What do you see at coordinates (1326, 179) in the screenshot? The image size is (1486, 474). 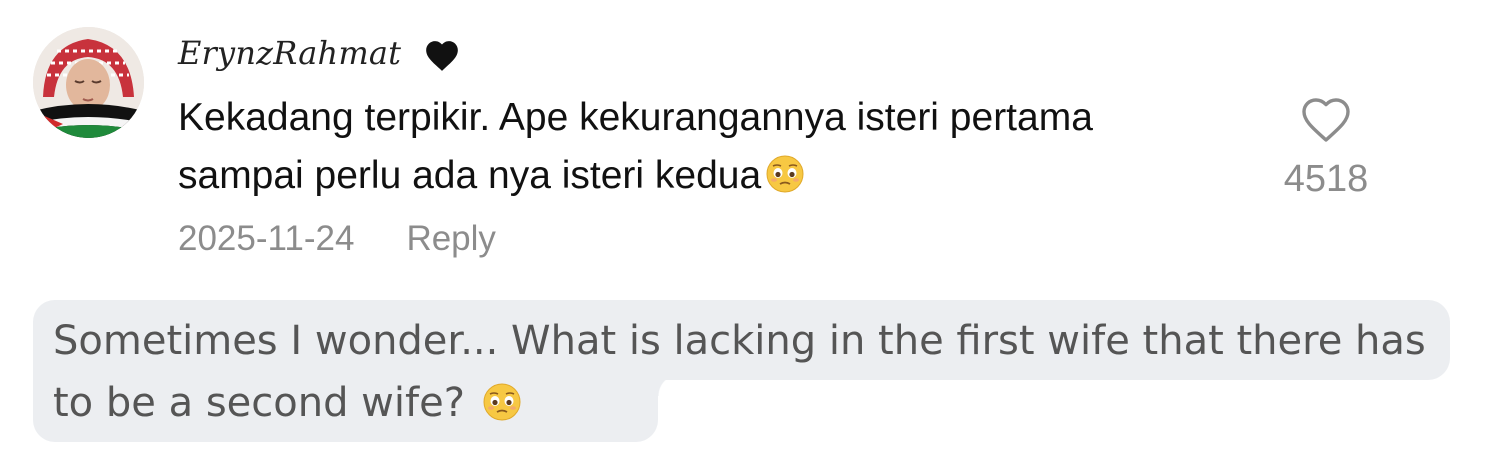 I see `like-count: 4518` at bounding box center [1326, 179].